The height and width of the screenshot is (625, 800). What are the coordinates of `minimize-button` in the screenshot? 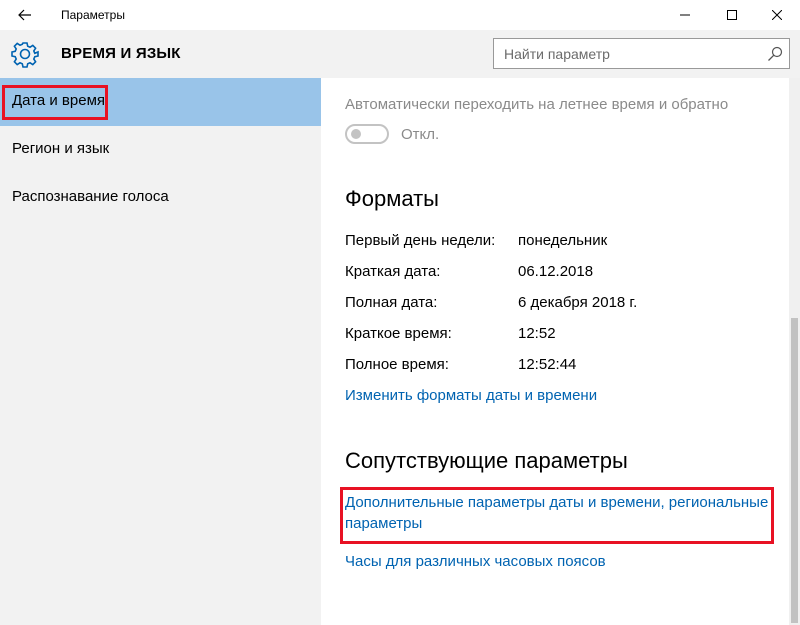 It's located at (685, 15).